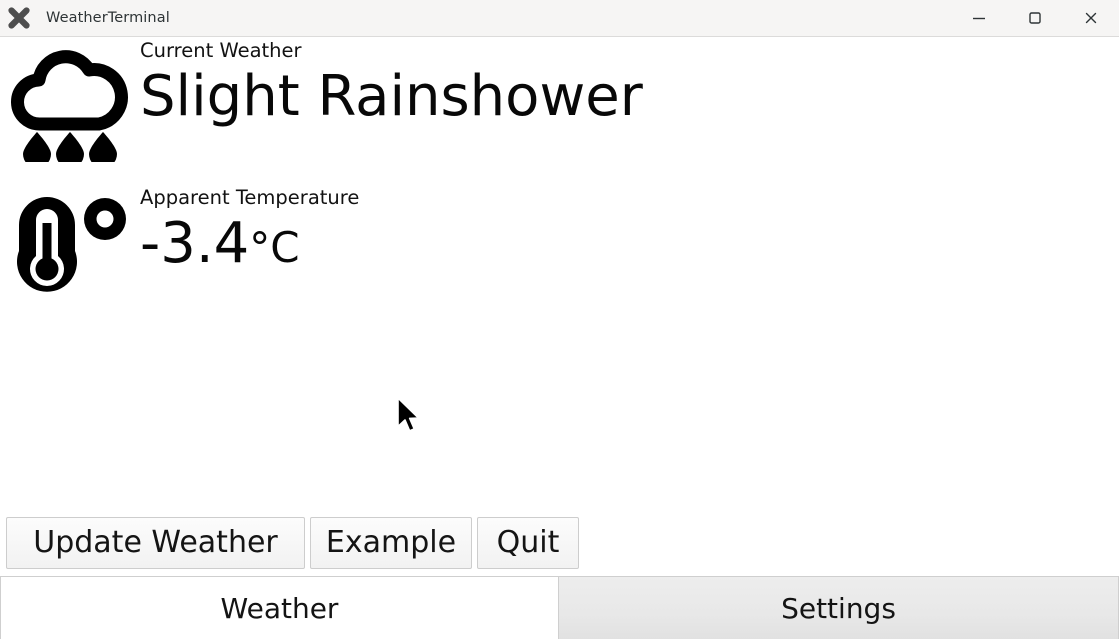 The image size is (1119, 639). I want to click on apparent-temperature-text: Apparent Temperature -3.4°C, so click(249, 234).